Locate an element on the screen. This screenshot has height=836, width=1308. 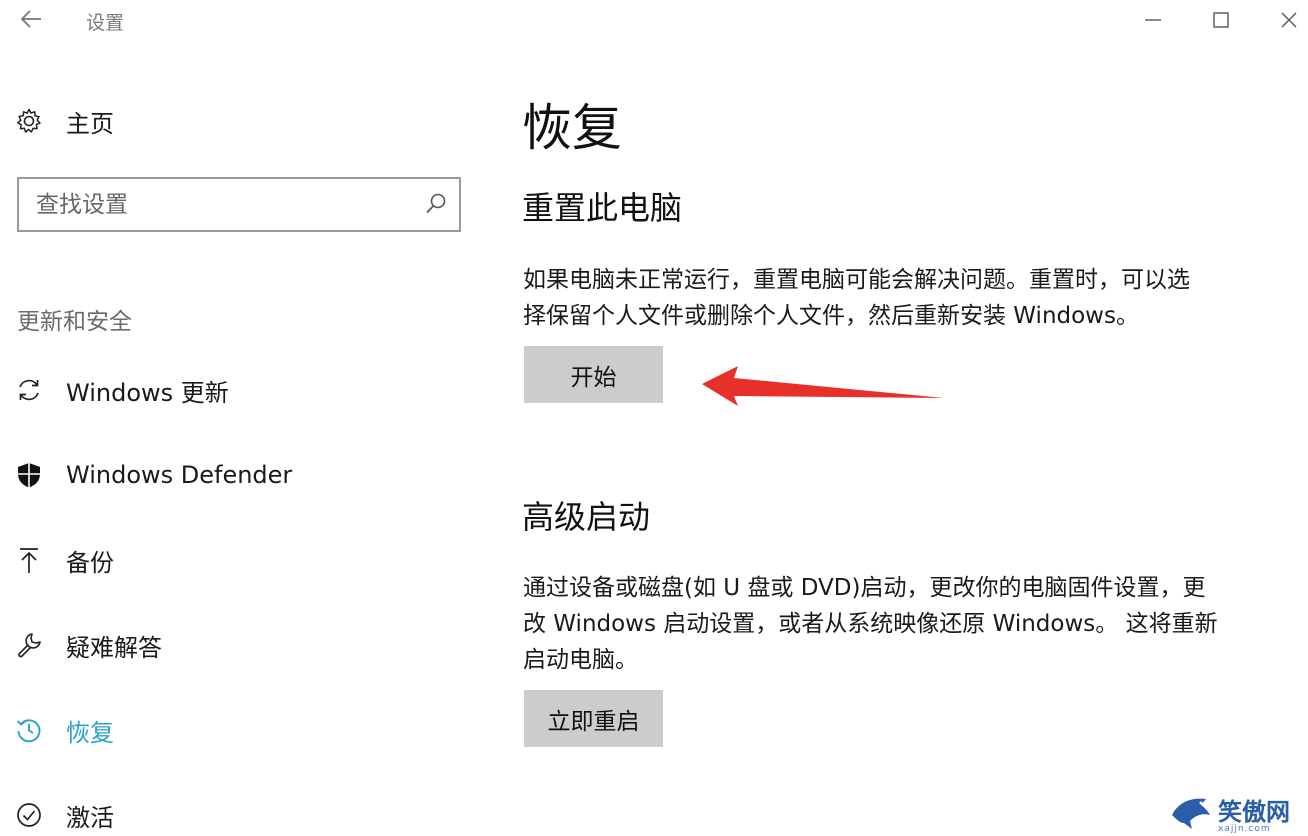
maximize-button is located at coordinates (1221, 20).